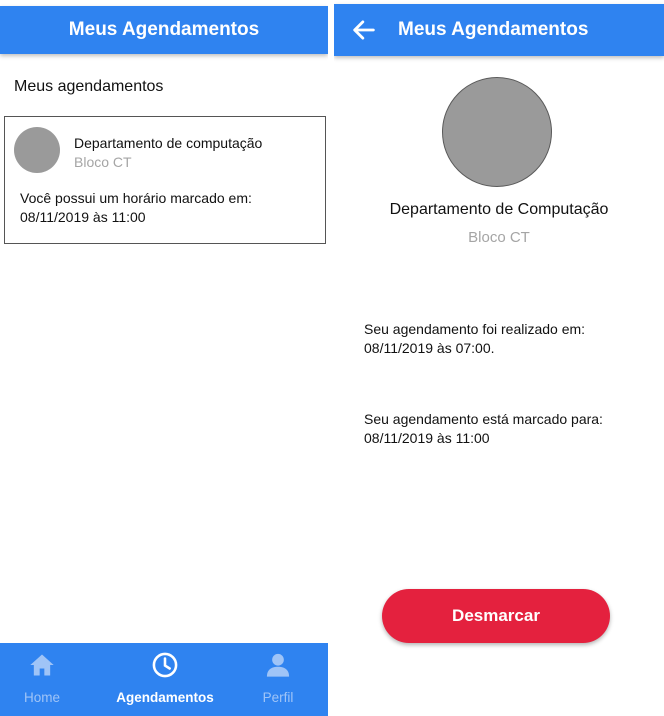 The width and height of the screenshot is (664, 716). I want to click on person-icon, so click(278, 665).